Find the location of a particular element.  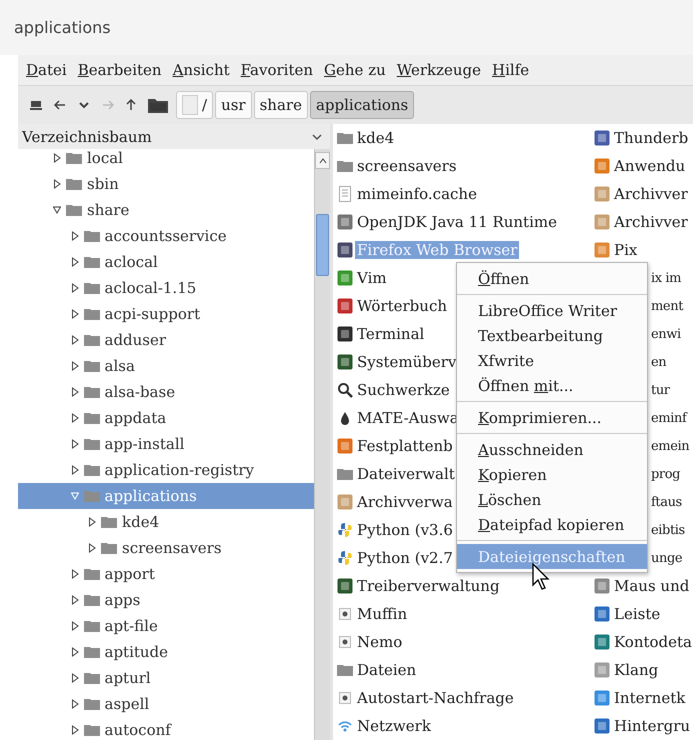

file-name: Python (v3.6 is located at coordinates (405, 530).